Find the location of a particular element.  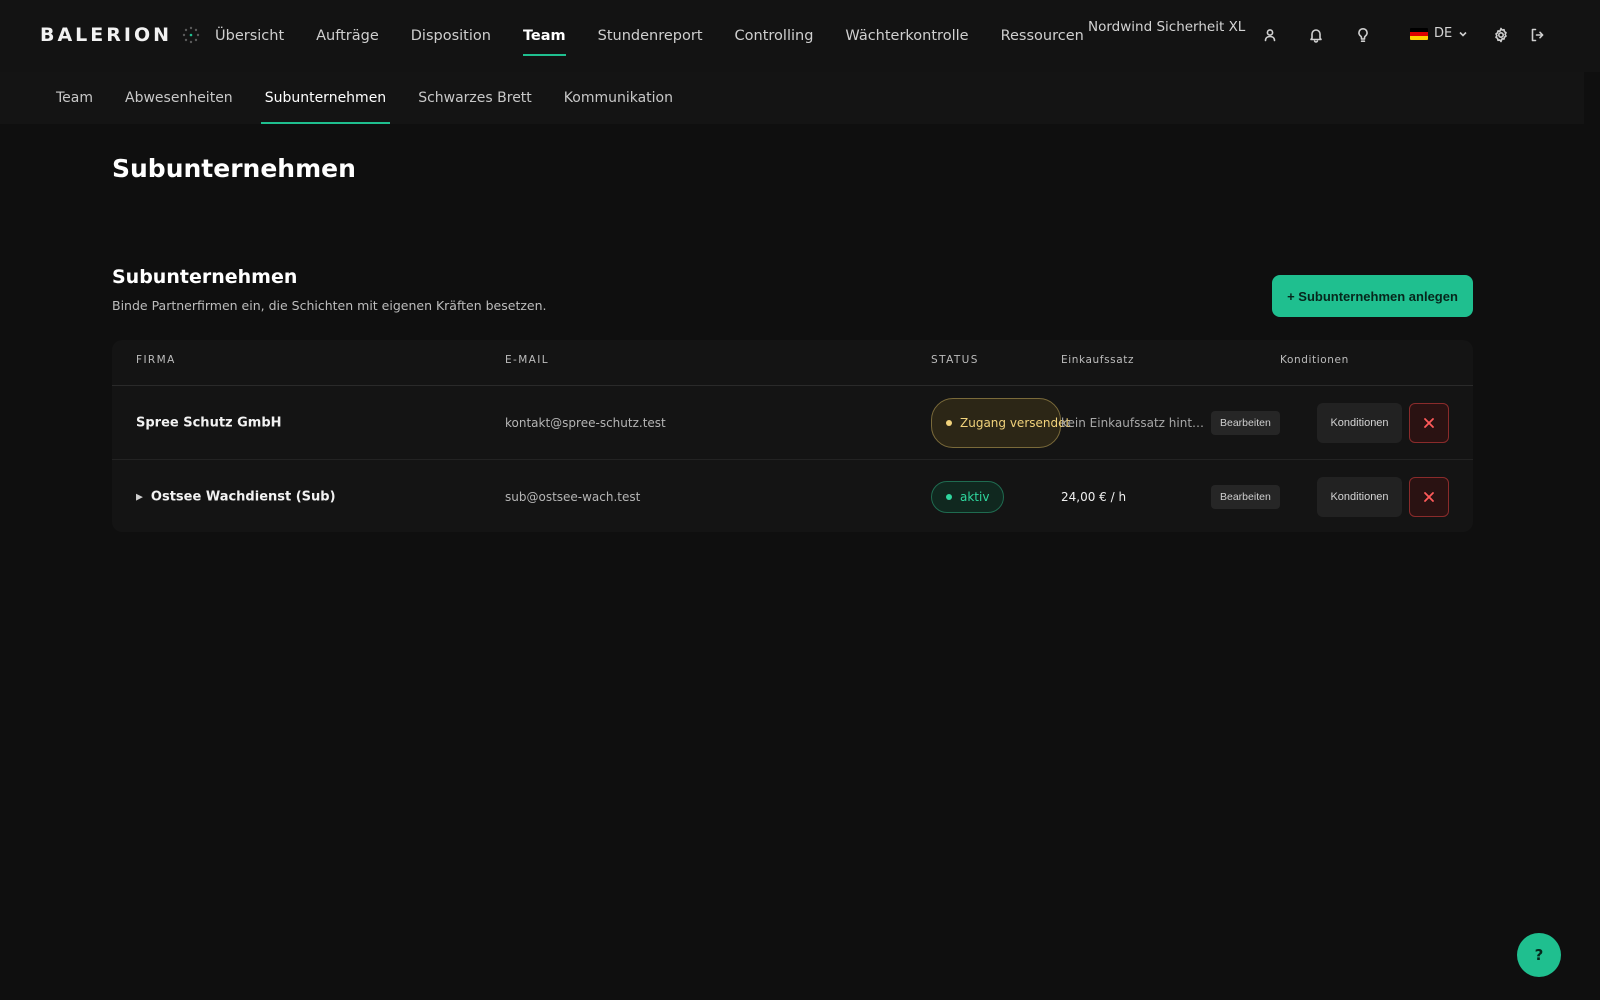

nav-item-waechterkontrolle: Wächterkontrolle is located at coordinates (906, 36).